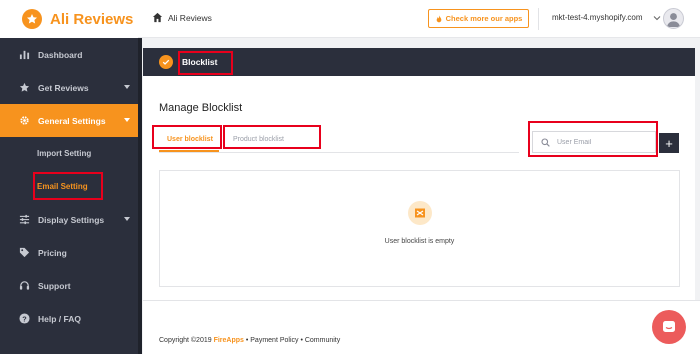  Describe the element at coordinates (419, 241) in the screenshot. I see `empty-state-text: User blocklist is empty` at that location.